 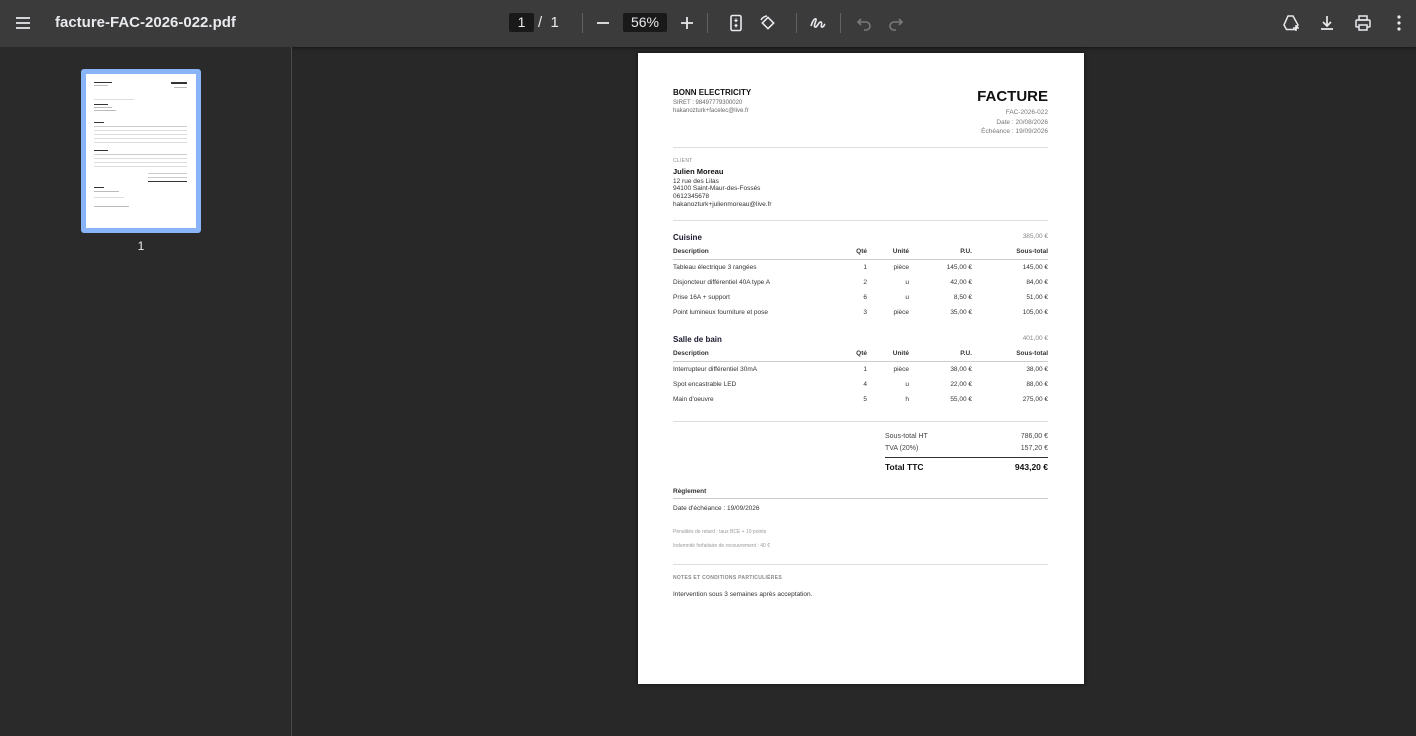 I want to click on row-unit-price: 145,00 €, so click(x=959, y=267).